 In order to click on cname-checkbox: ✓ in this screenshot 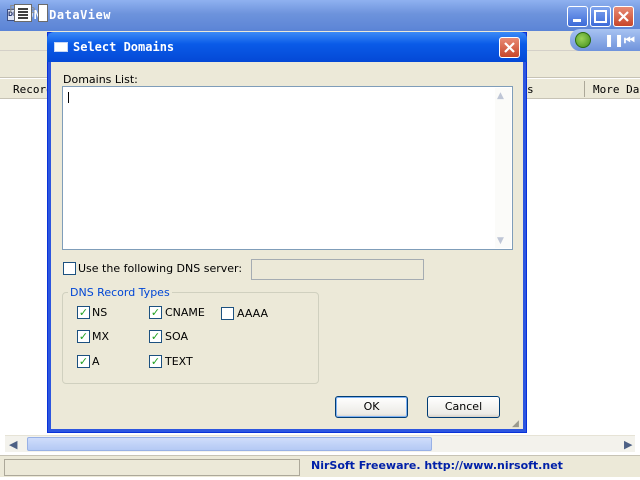, I will do `click(155, 312)`.